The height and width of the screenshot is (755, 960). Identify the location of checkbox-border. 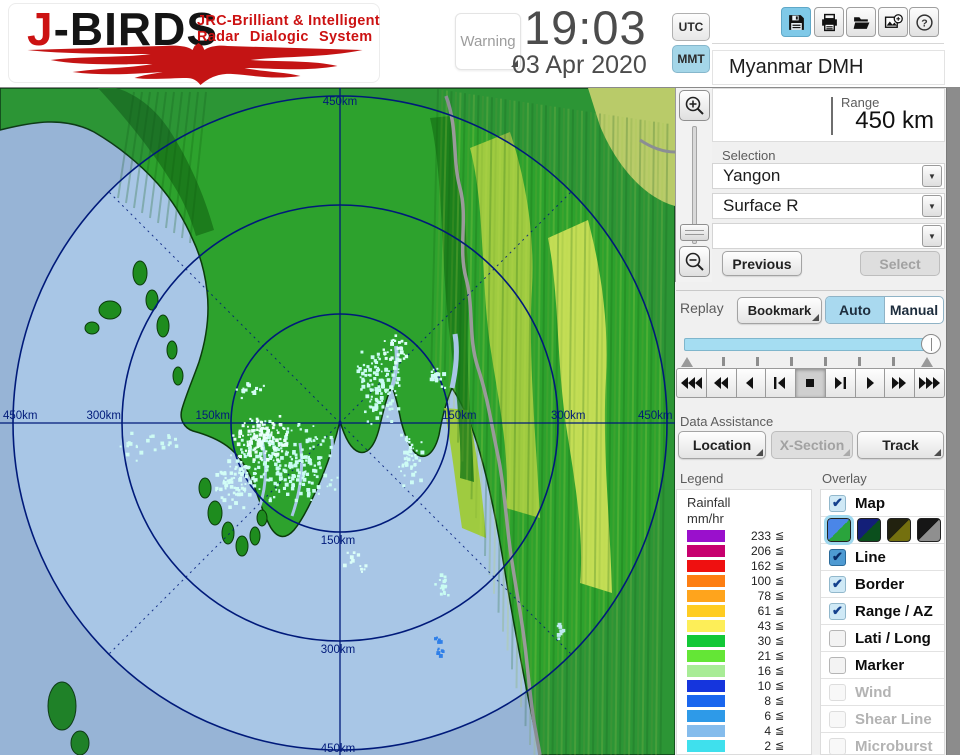
(837, 584).